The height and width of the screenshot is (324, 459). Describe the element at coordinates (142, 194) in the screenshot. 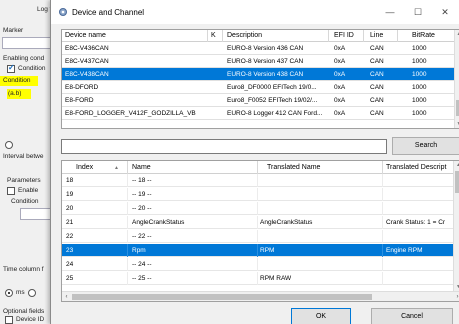

I see `name-cell: -- 19 --` at that location.